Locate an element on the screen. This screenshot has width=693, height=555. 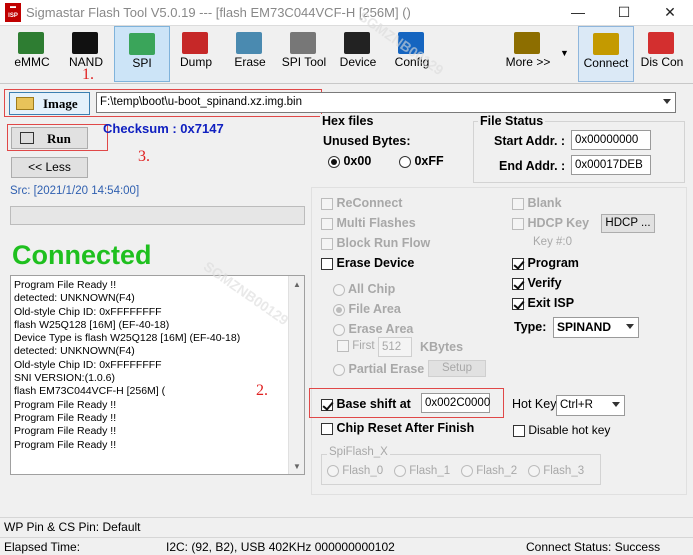
start-addr-field: 0x00000000 is located at coordinates (611, 140).